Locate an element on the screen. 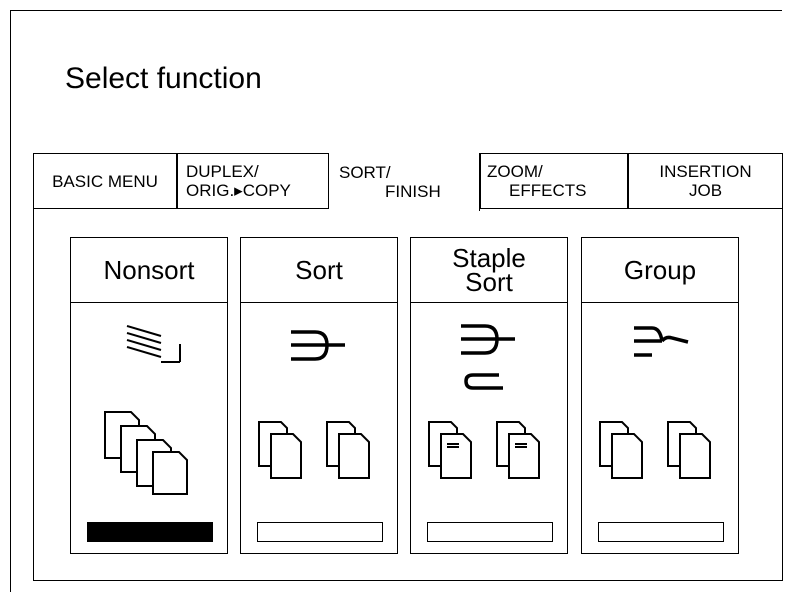 This screenshot has width=792, height=599. staple-sort-label: Staple Sort is located at coordinates (489, 270).